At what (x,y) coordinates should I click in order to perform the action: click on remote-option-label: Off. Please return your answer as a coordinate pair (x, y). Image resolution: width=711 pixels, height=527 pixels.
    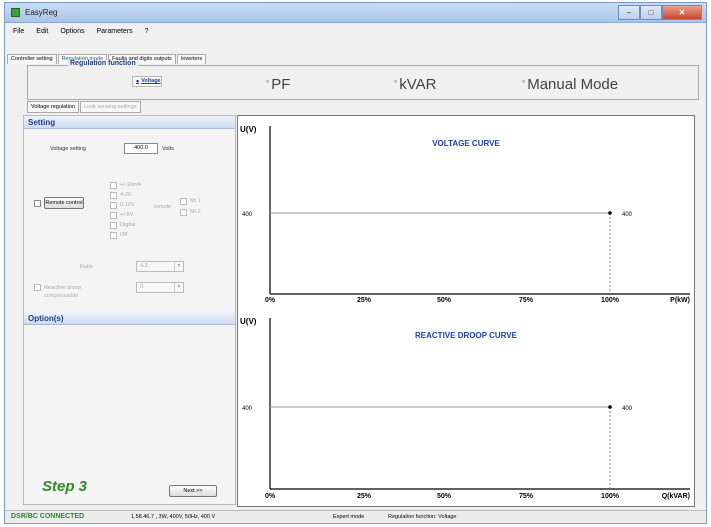
    Looking at the image, I should click on (124, 235).